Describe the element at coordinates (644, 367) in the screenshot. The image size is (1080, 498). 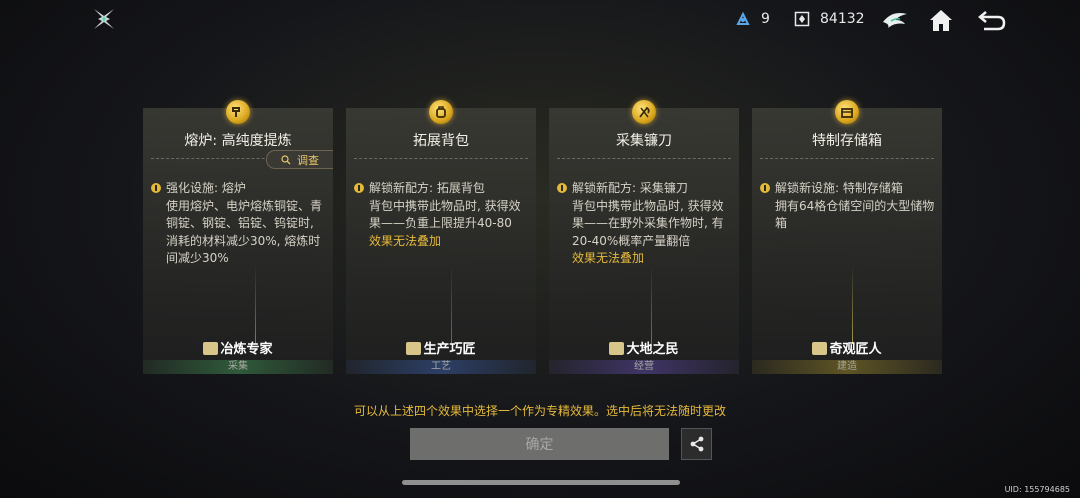
I see `category-bar: 经营` at that location.